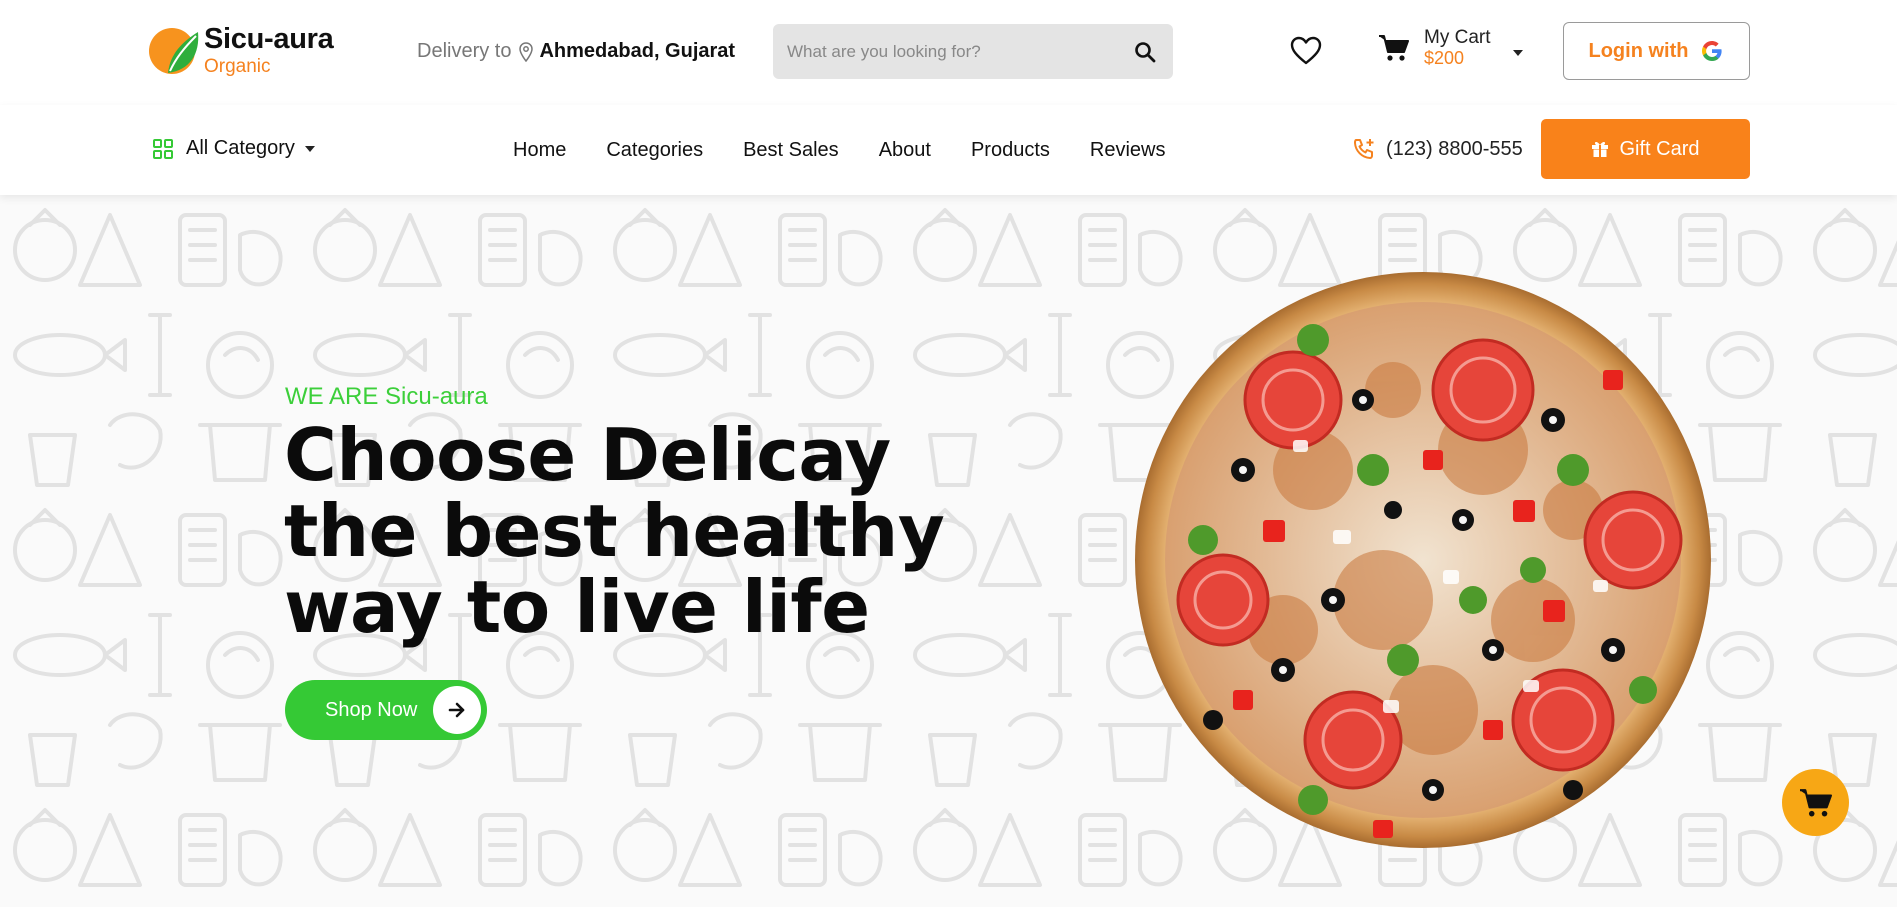 This screenshot has height=907, width=1897. What do you see at coordinates (464, 51) in the screenshot?
I see `delivery-label: Delivery to` at bounding box center [464, 51].